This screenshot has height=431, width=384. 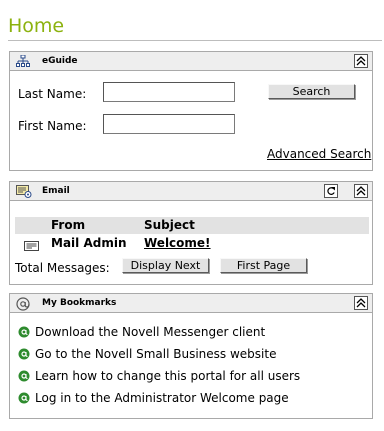 I want to click on bookmarks-header: My Bookmarks, so click(x=191, y=303).